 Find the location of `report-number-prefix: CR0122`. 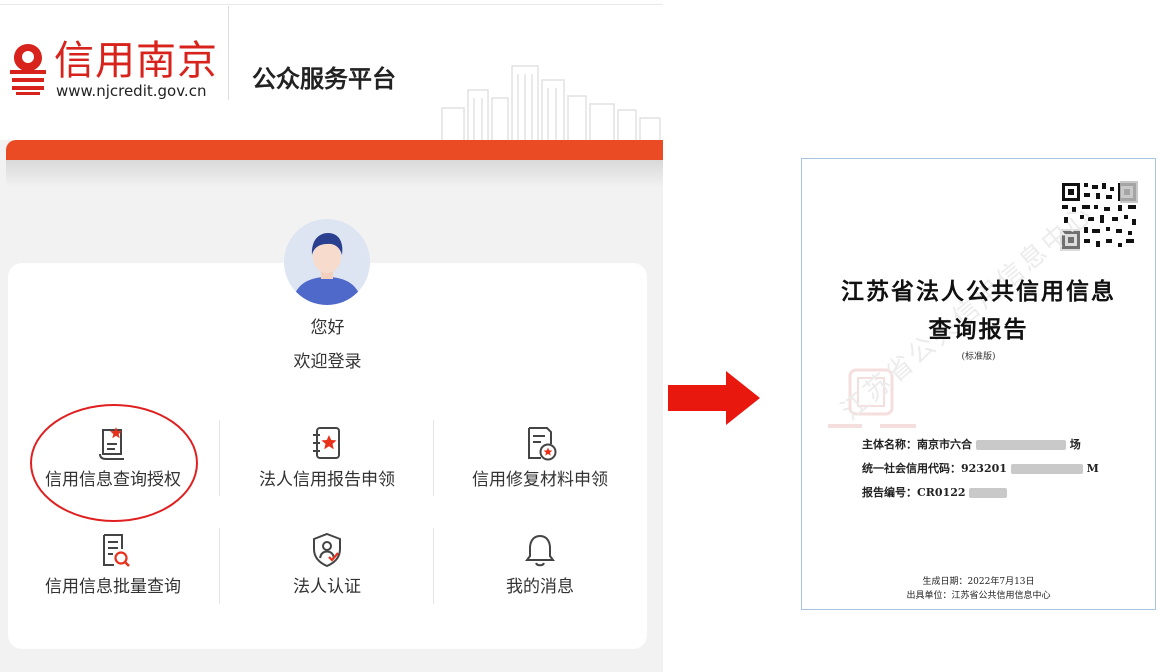

report-number-prefix: CR0122 is located at coordinates (941, 492).